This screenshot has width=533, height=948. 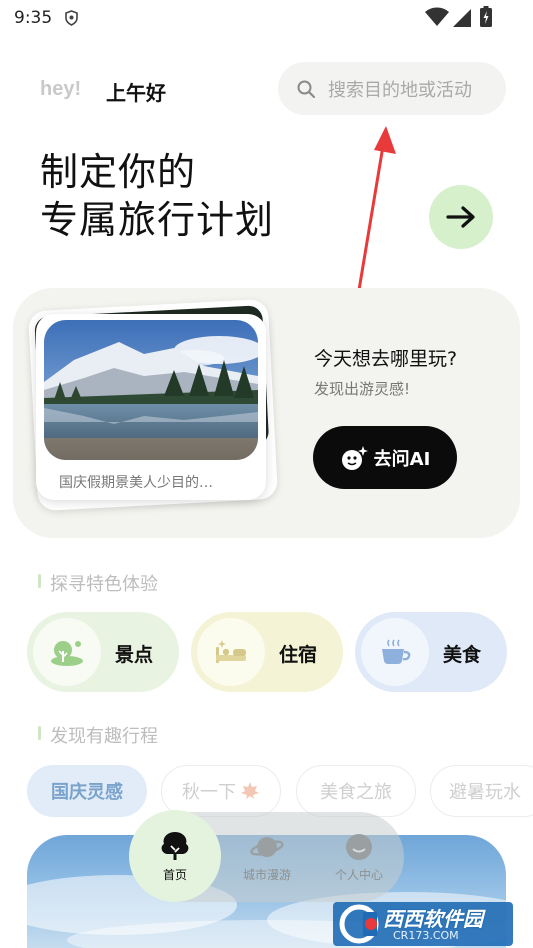 What do you see at coordinates (376, 211) in the screenshot?
I see `annotation-arrow` at bounding box center [376, 211].